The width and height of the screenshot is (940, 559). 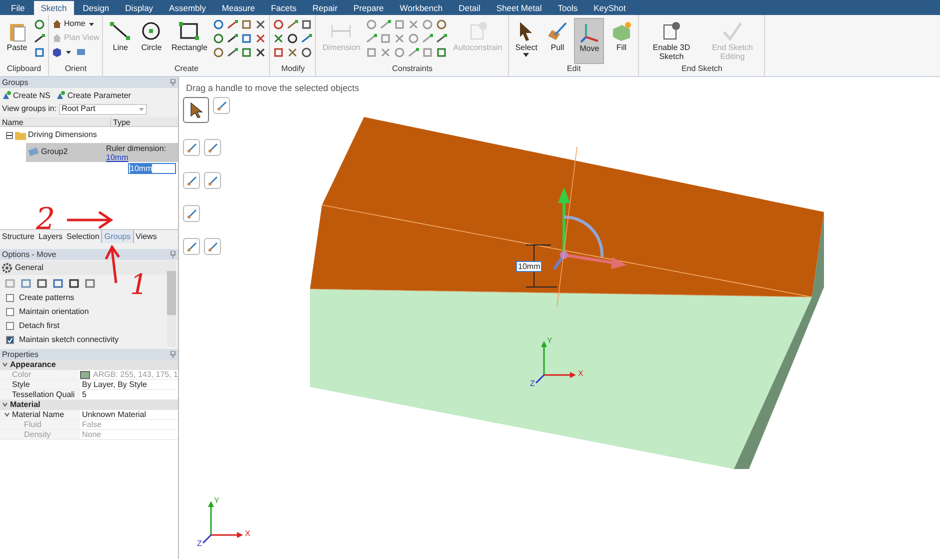 What do you see at coordinates (529, 266) in the screenshot?
I see `dimension-label: 10mm` at bounding box center [529, 266].